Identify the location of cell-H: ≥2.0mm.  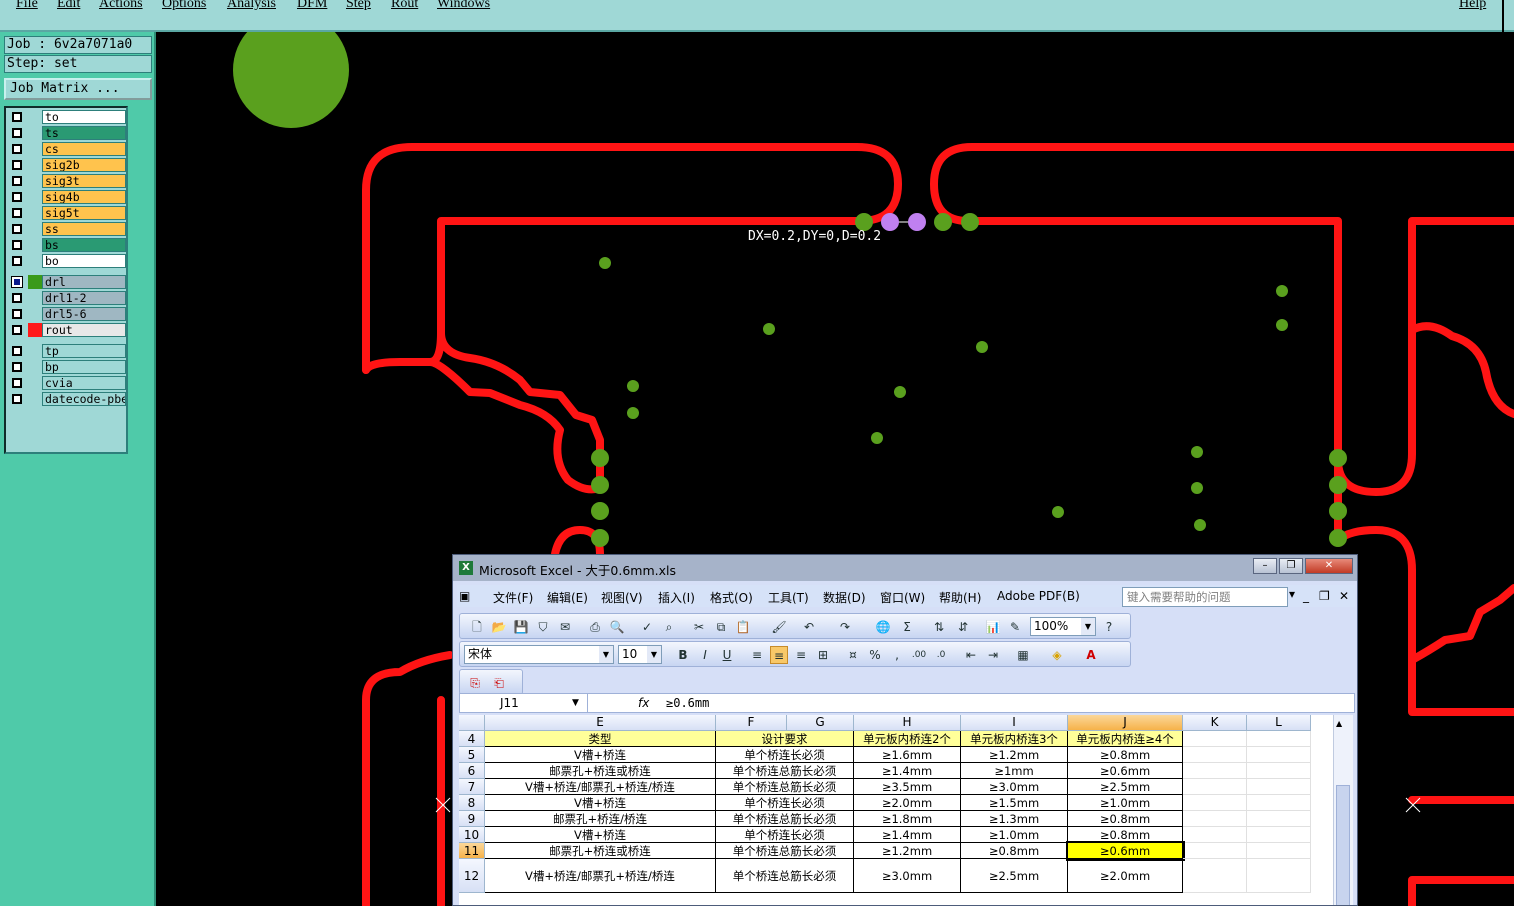
(907, 803).